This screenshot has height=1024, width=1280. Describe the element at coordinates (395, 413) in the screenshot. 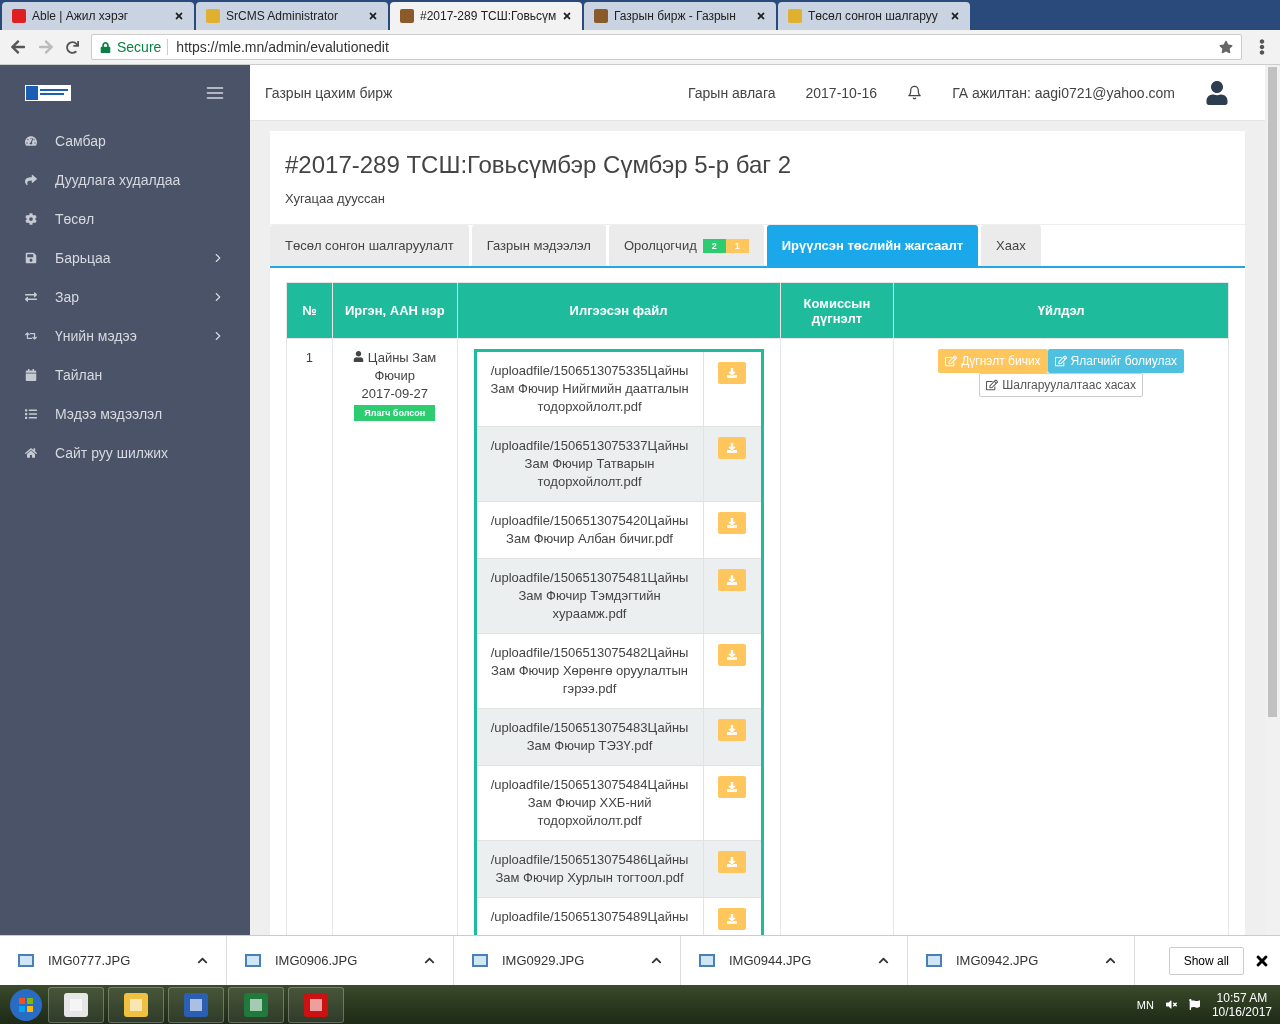

I see `winner-badge: Ялагч болсон` at that location.